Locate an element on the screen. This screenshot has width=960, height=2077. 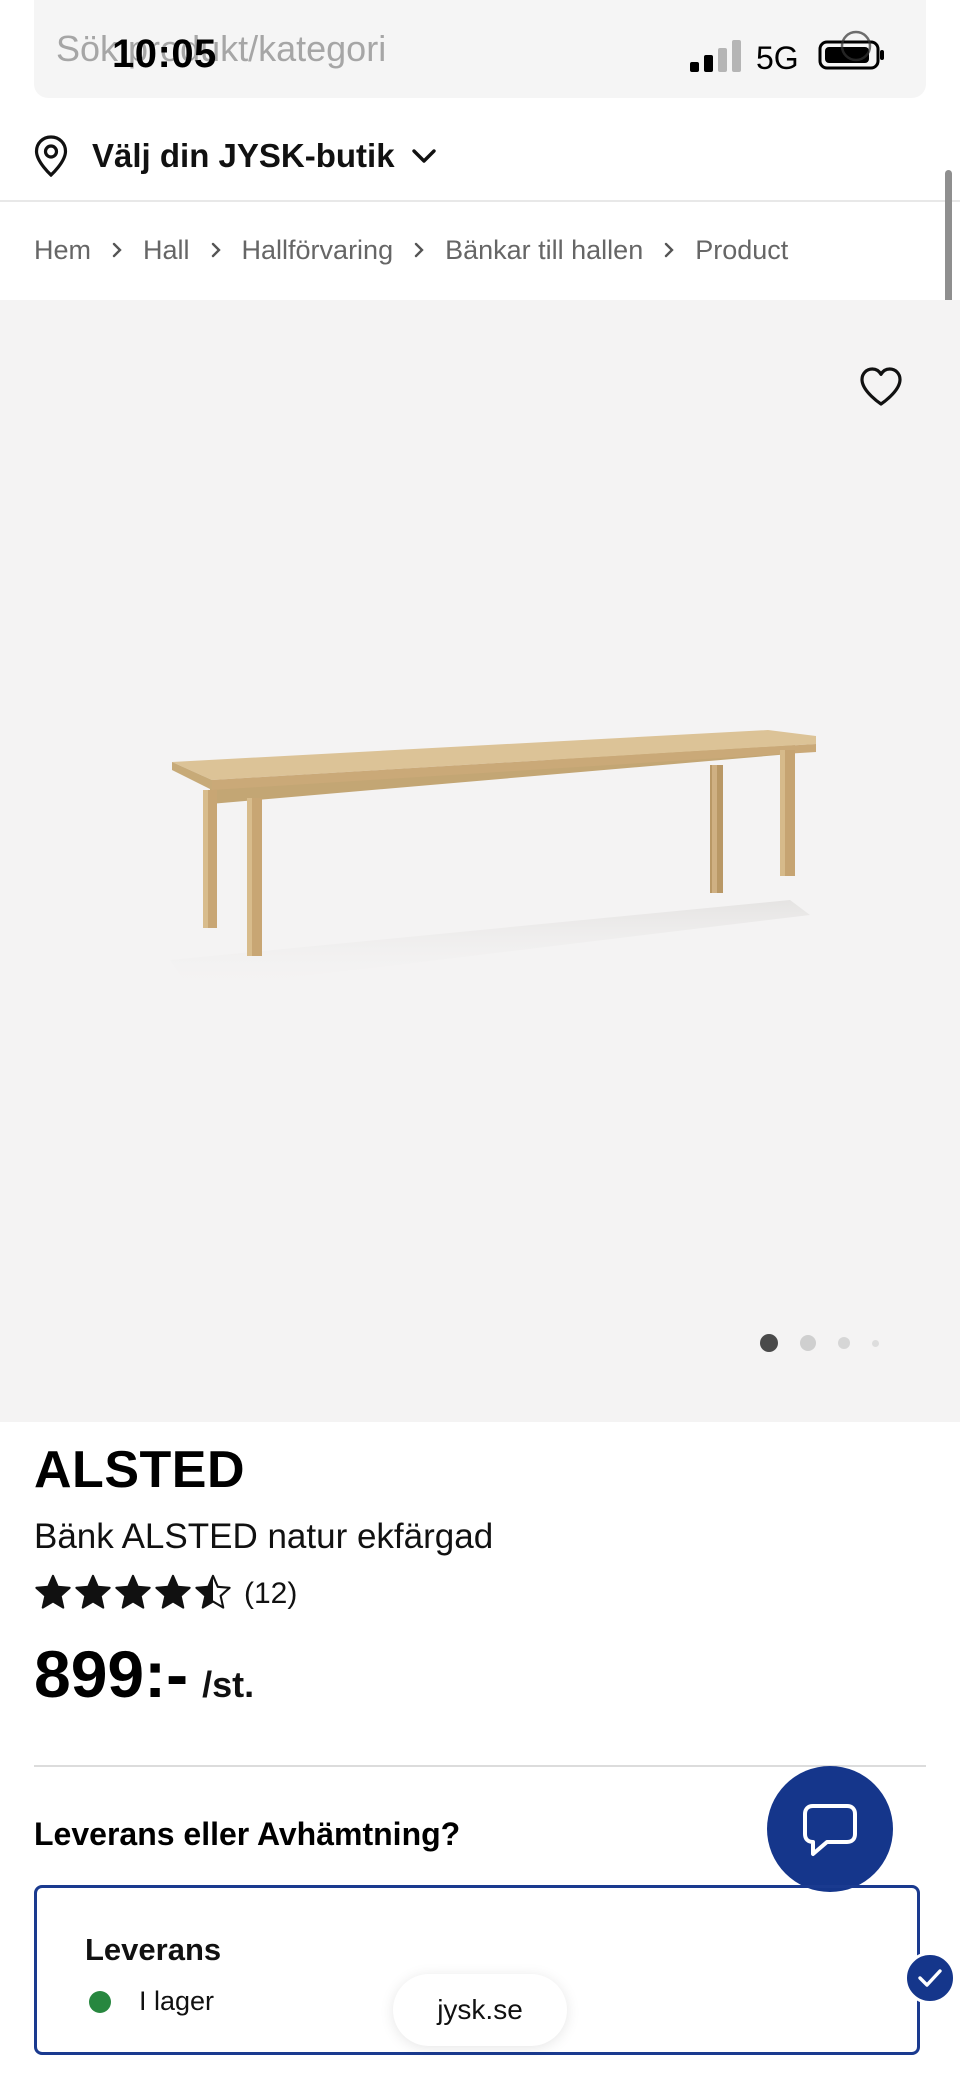
store-selector-label: Välj din JYSK-butik is located at coordinates (243, 155).